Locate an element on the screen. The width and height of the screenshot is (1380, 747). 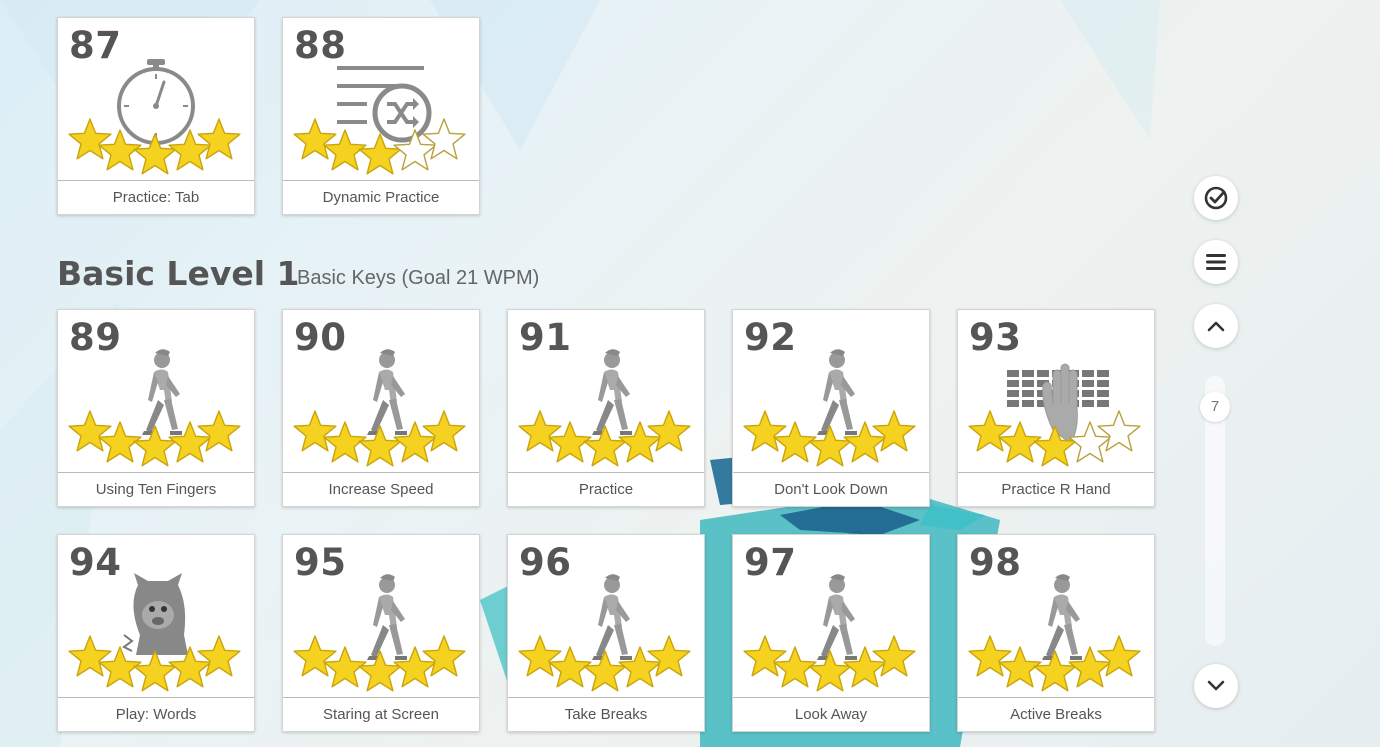
lesson-tile: 92 Don't Look Down is located at coordinates (831, 408).